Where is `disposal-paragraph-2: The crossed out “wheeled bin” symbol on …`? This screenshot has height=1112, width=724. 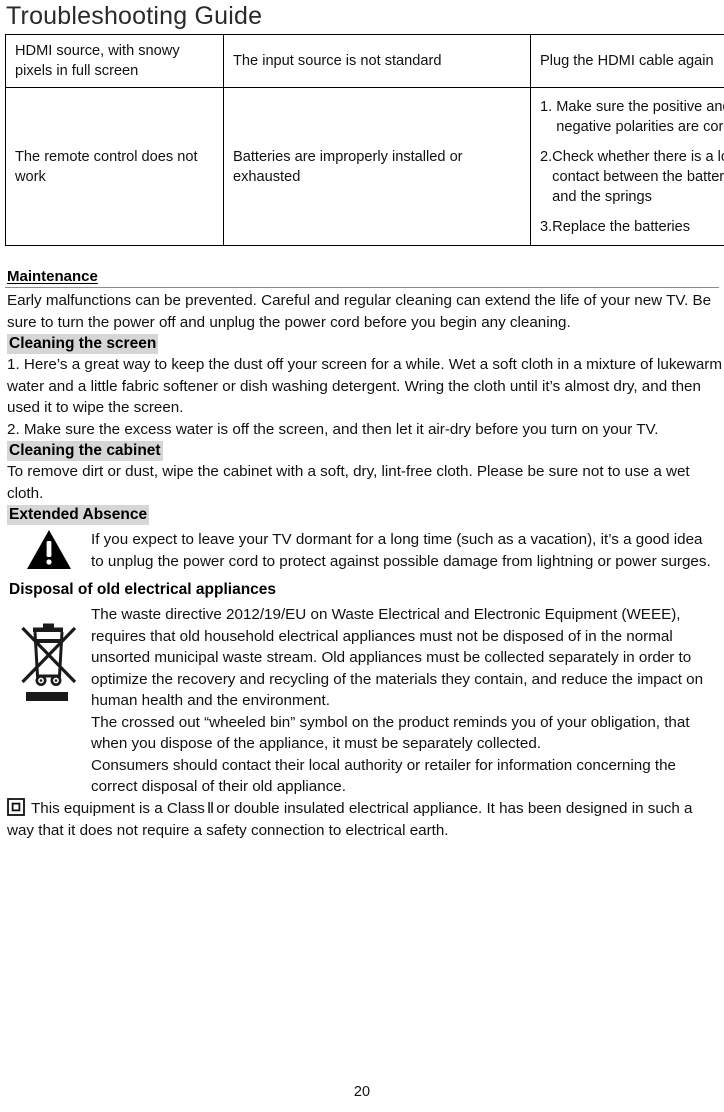
disposal-paragraph-2: The crossed out “wheeled bin” symbol on … is located at coordinates (390, 733).